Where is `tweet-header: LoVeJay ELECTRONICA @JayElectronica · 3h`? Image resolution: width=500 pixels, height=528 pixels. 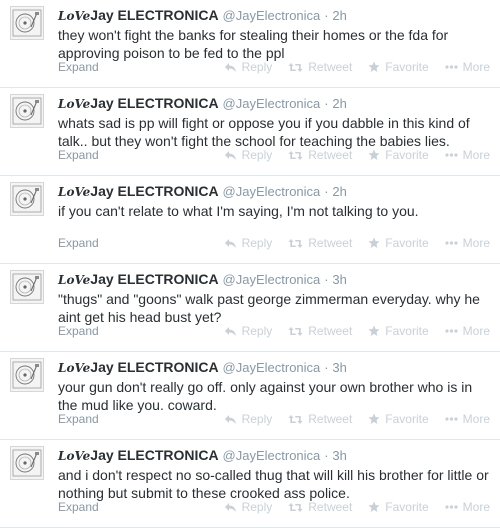
tweet-header: LoVeJay ELECTRONICA @JayElectronica · 3h is located at coordinates (202, 456).